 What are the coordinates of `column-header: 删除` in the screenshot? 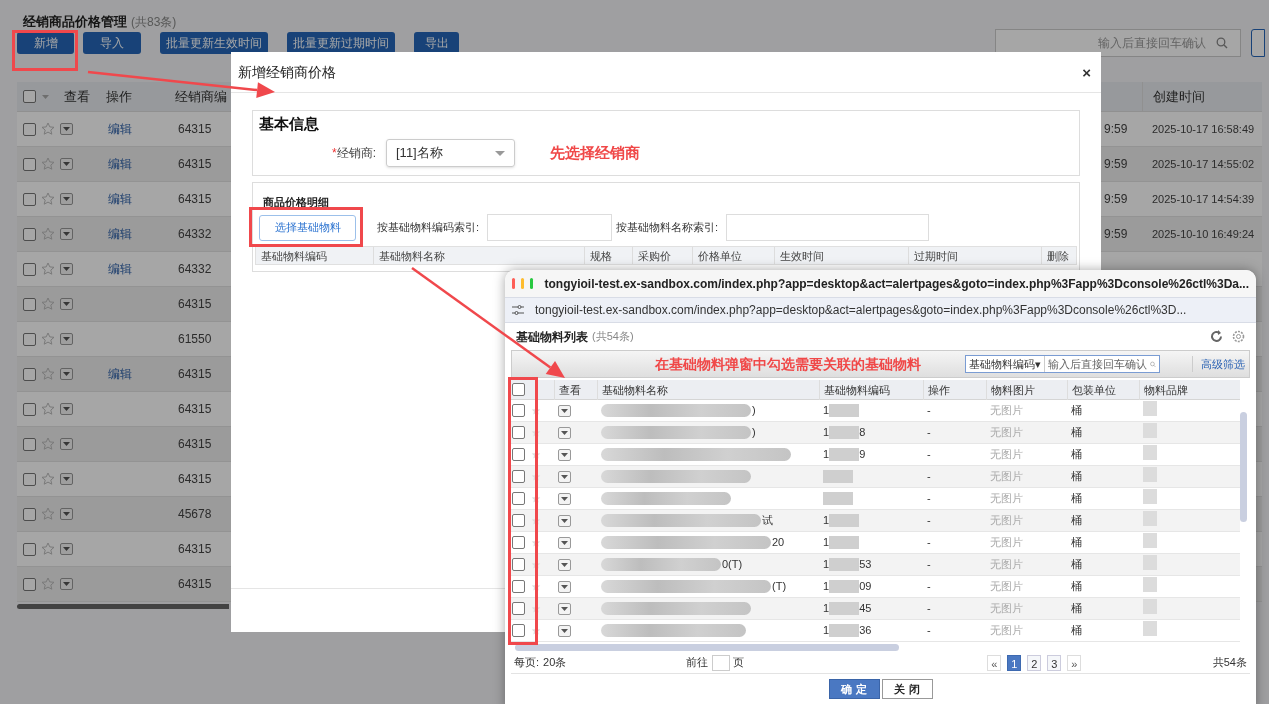 It's located at (1058, 255).